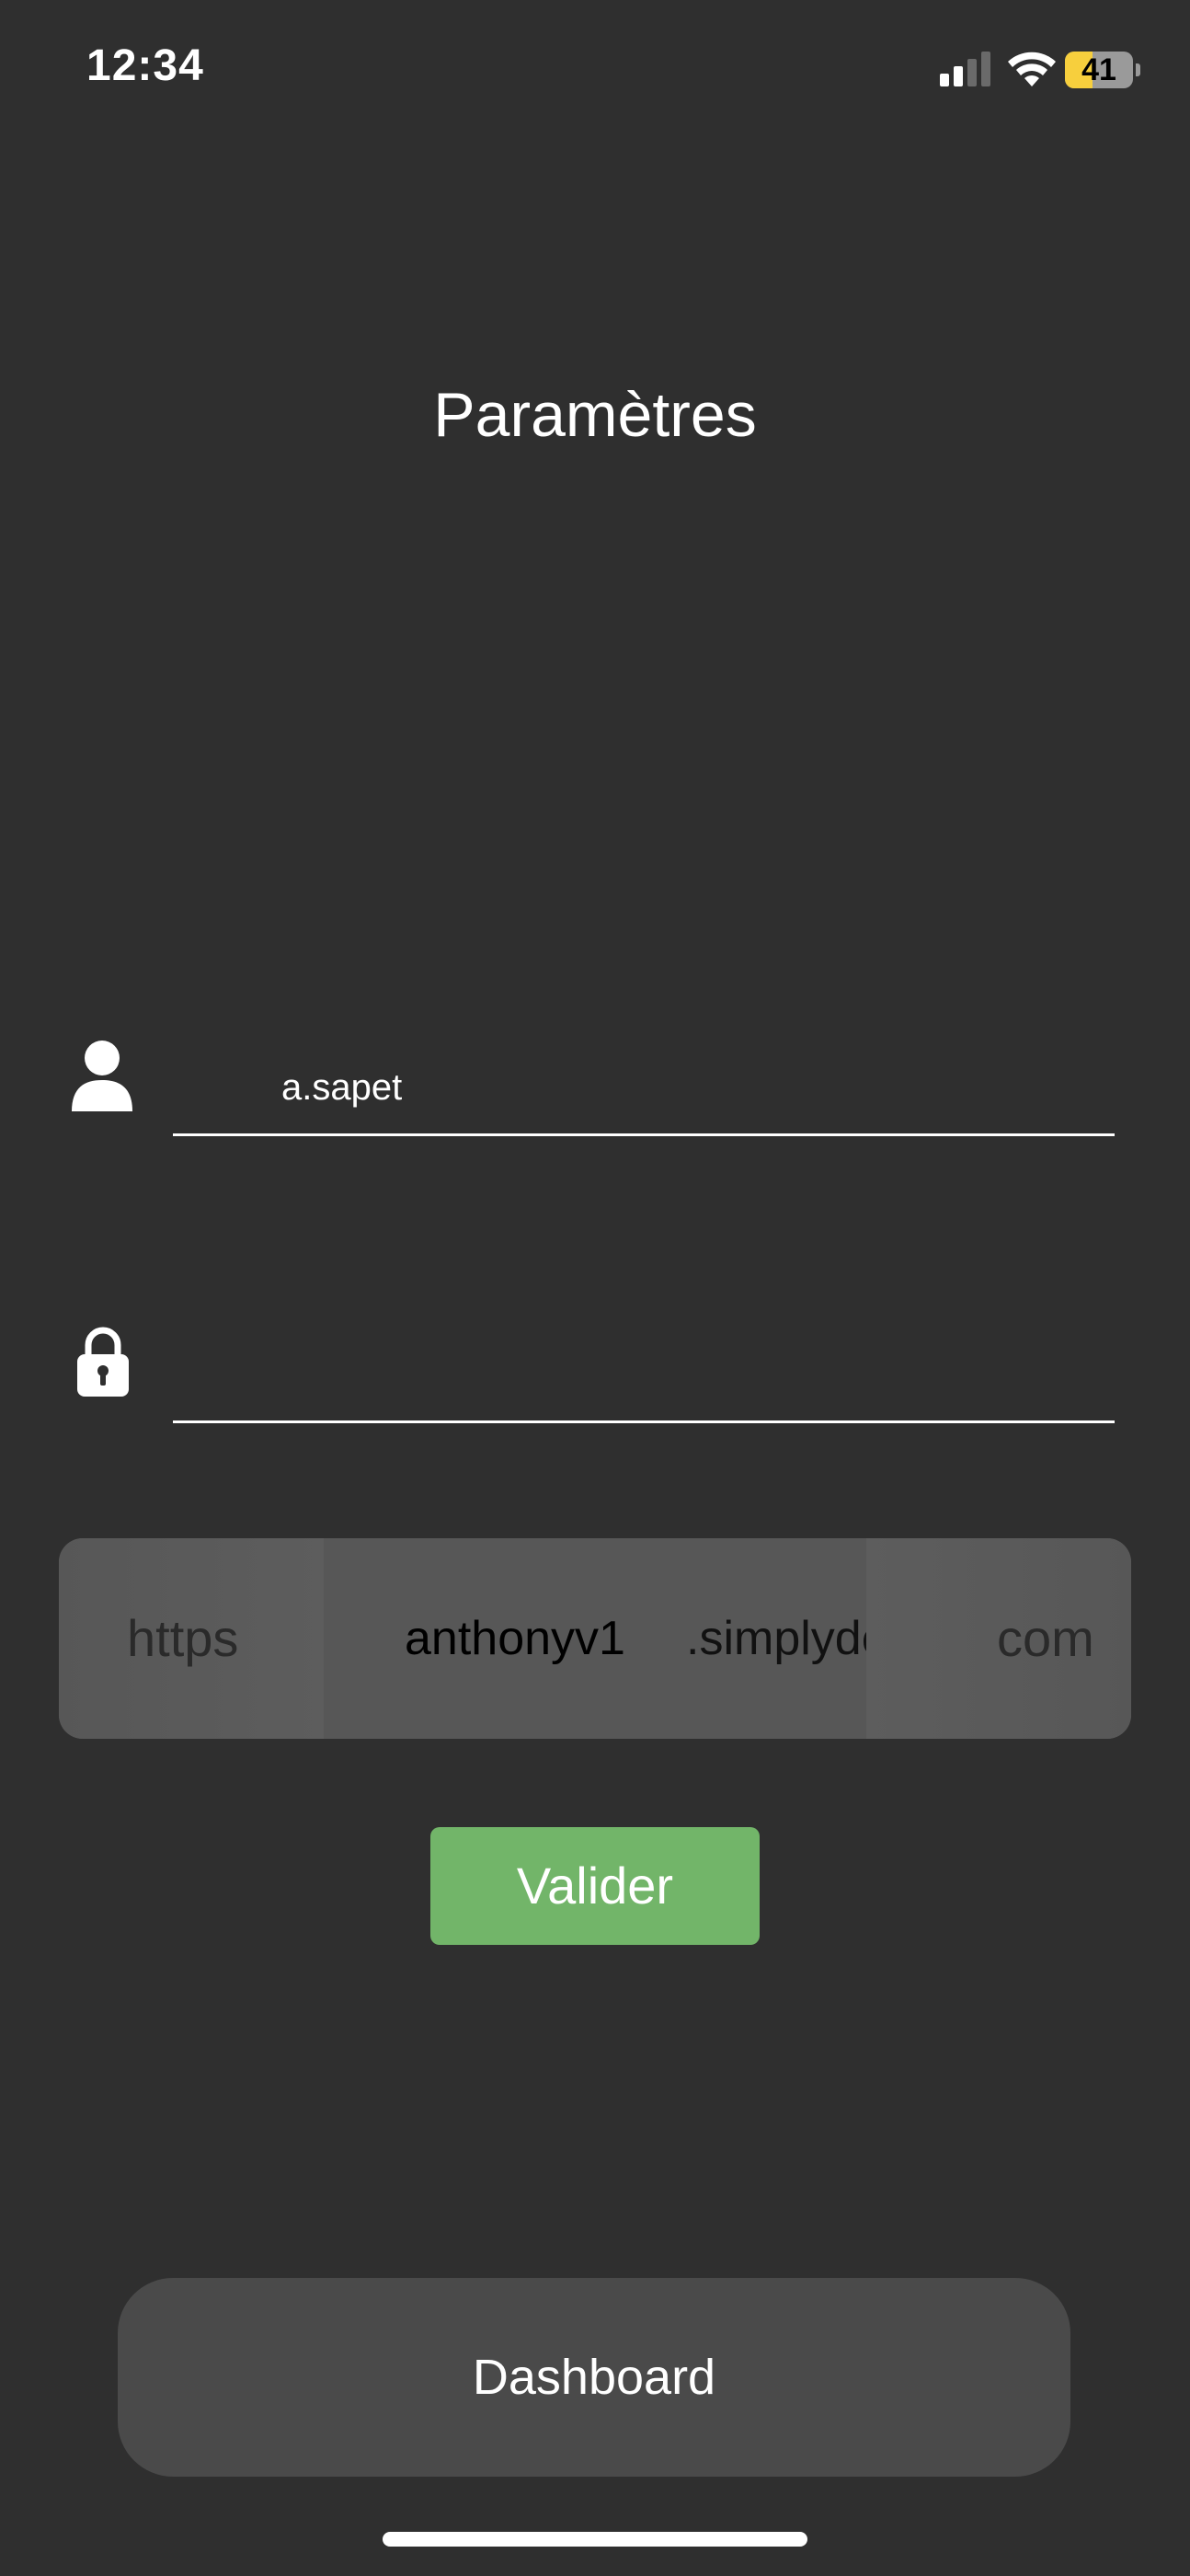 This screenshot has height=2576, width=1190. Describe the element at coordinates (191, 1638) in the screenshot. I see `url-scheme-picker: https` at that location.